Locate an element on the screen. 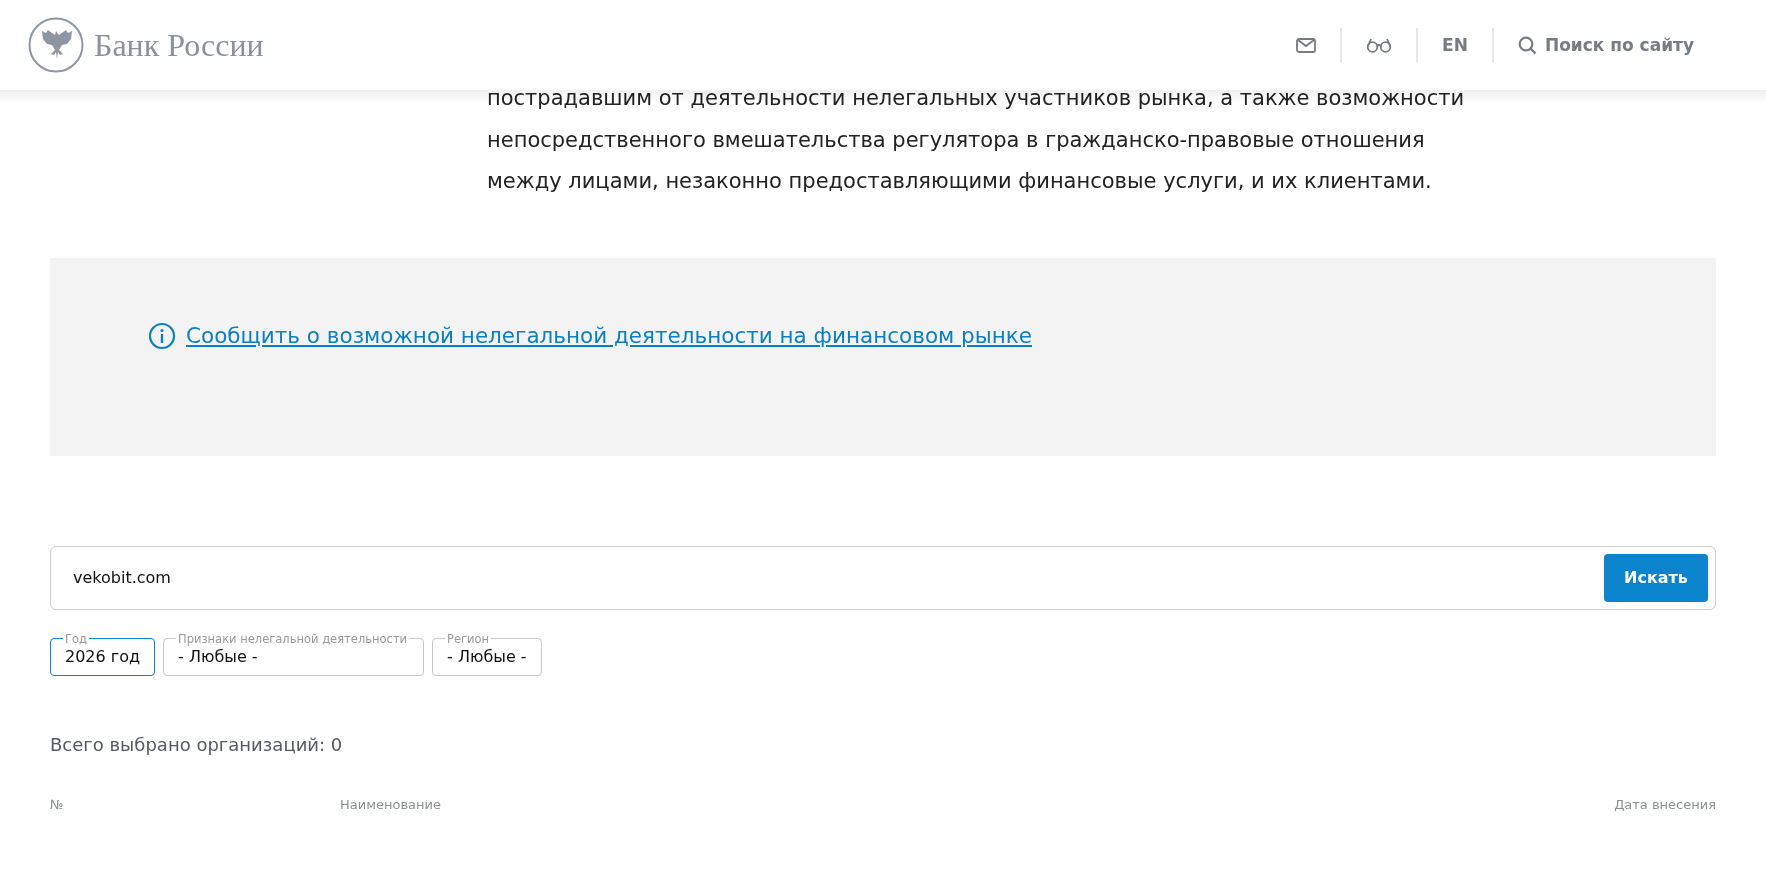 The height and width of the screenshot is (881, 1766). logo-text: Банк России is located at coordinates (179, 45).